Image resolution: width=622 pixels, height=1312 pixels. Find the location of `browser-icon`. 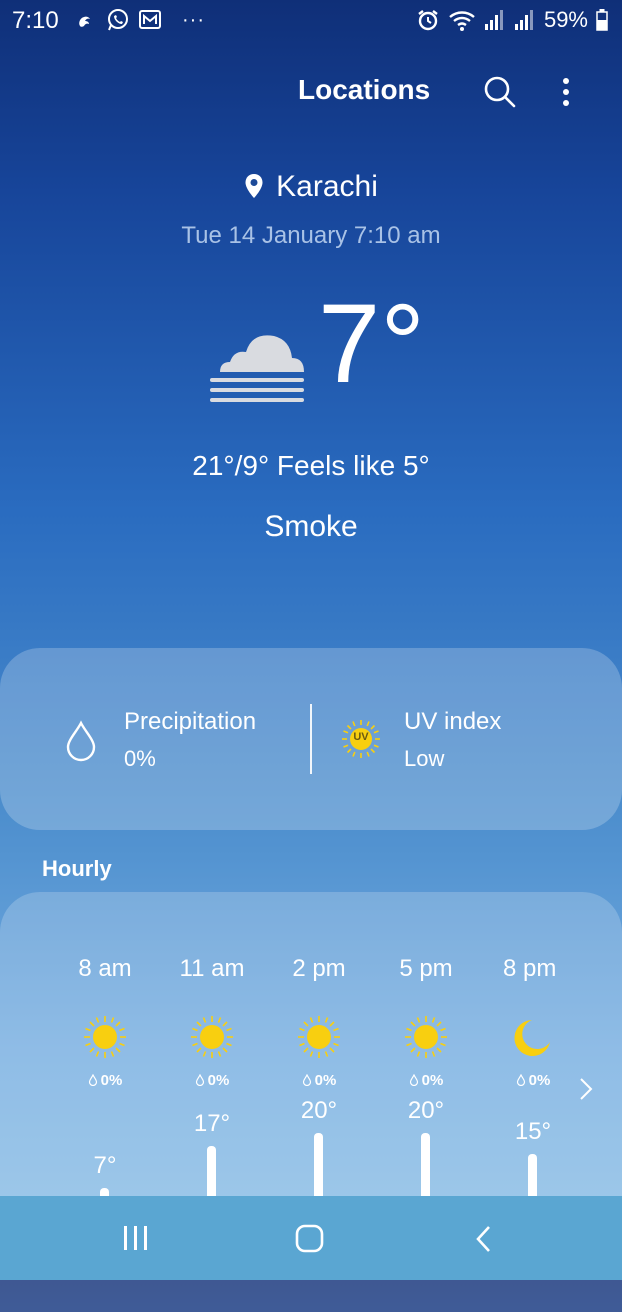

browser-icon is located at coordinates (84, 21).